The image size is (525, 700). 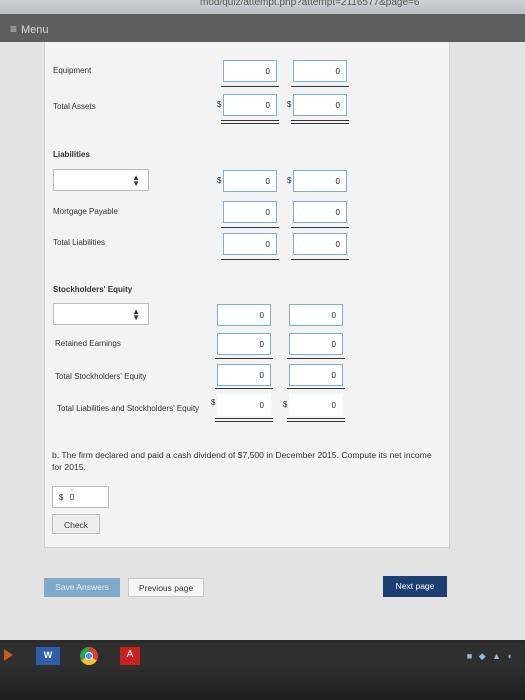 What do you see at coordinates (76, 524) in the screenshot?
I see `check-button: Check` at bounding box center [76, 524].